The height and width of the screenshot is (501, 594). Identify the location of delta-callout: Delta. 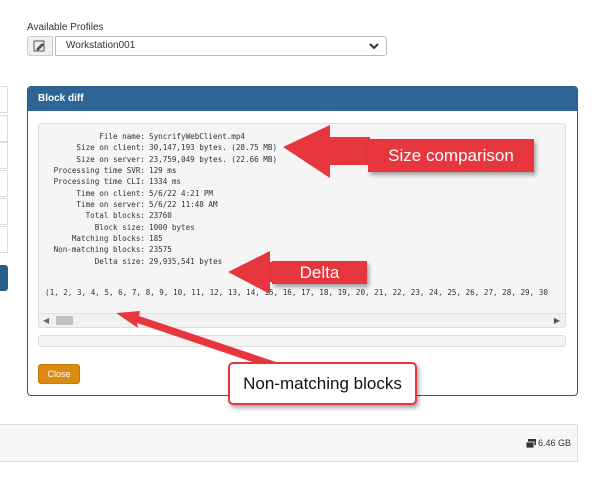
(319, 272).